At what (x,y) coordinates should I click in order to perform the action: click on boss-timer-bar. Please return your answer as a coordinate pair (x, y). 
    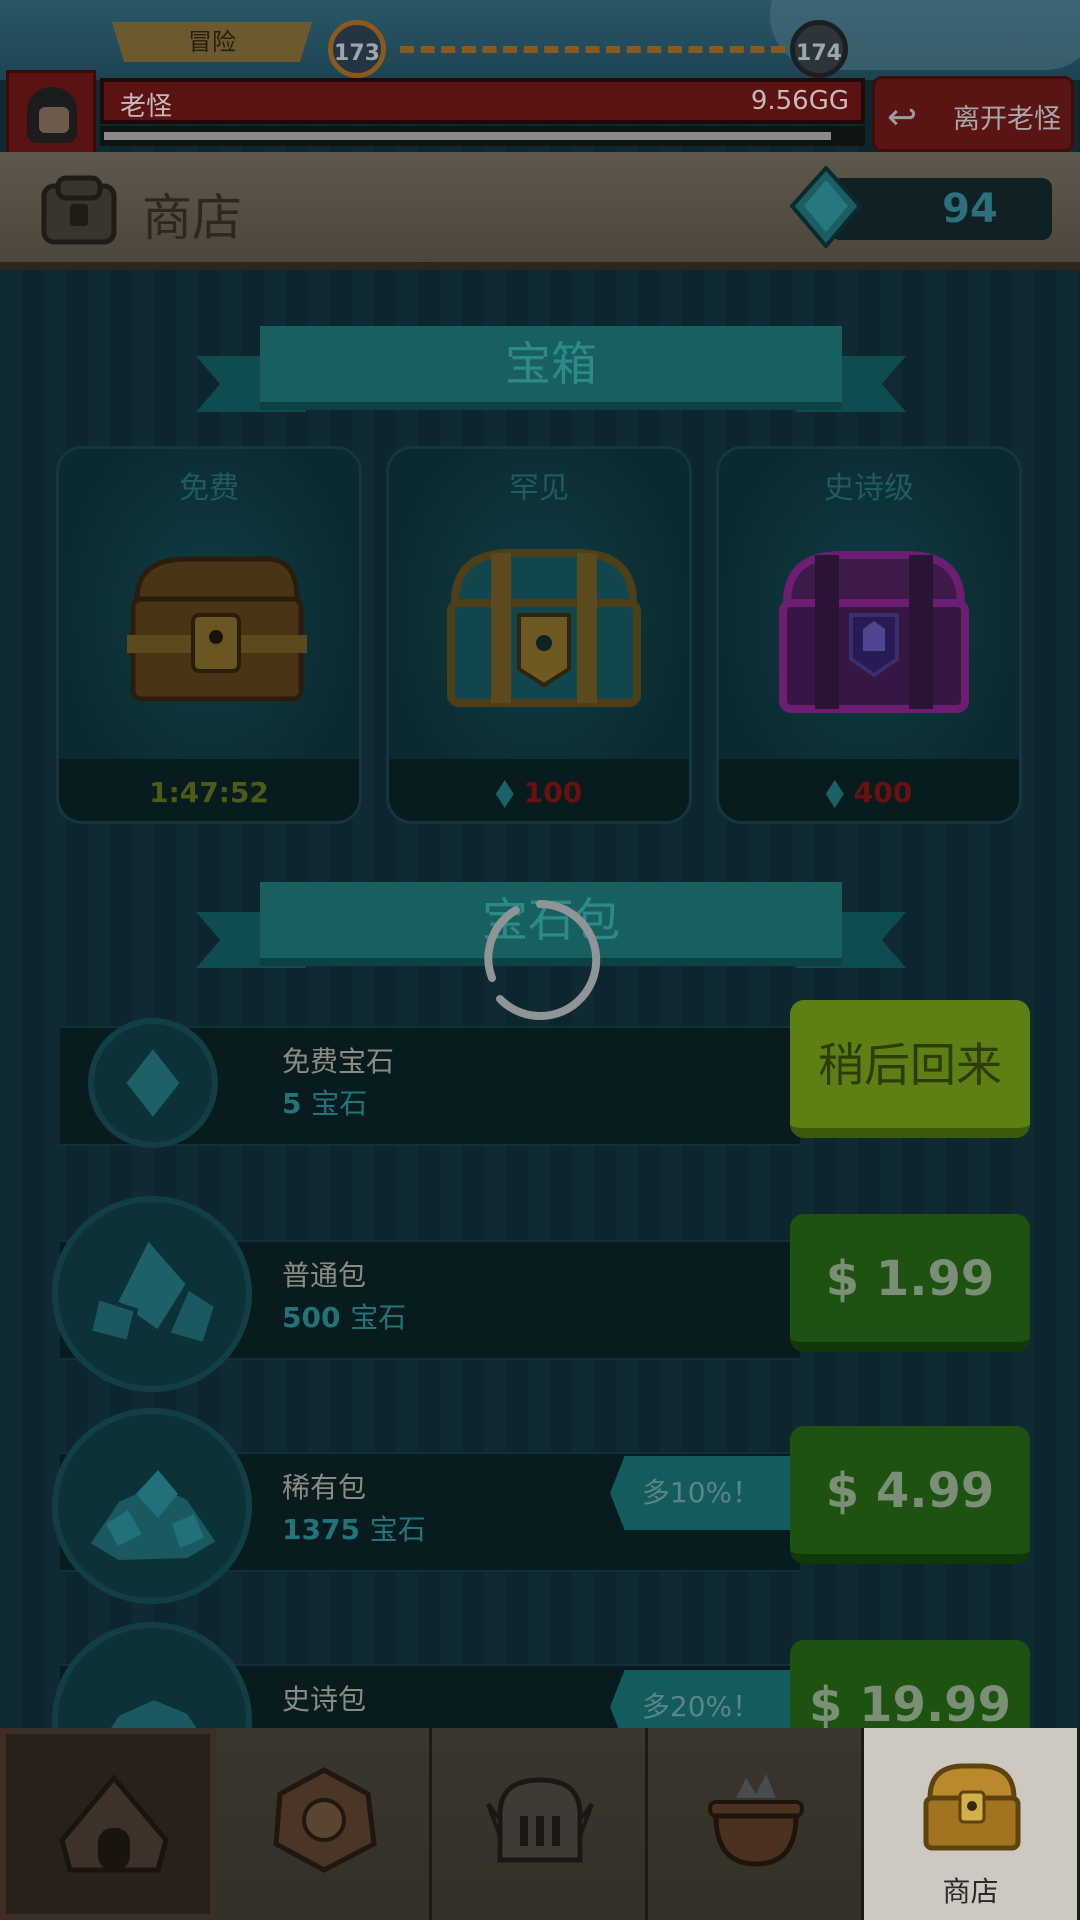
    Looking at the image, I should click on (482, 136).